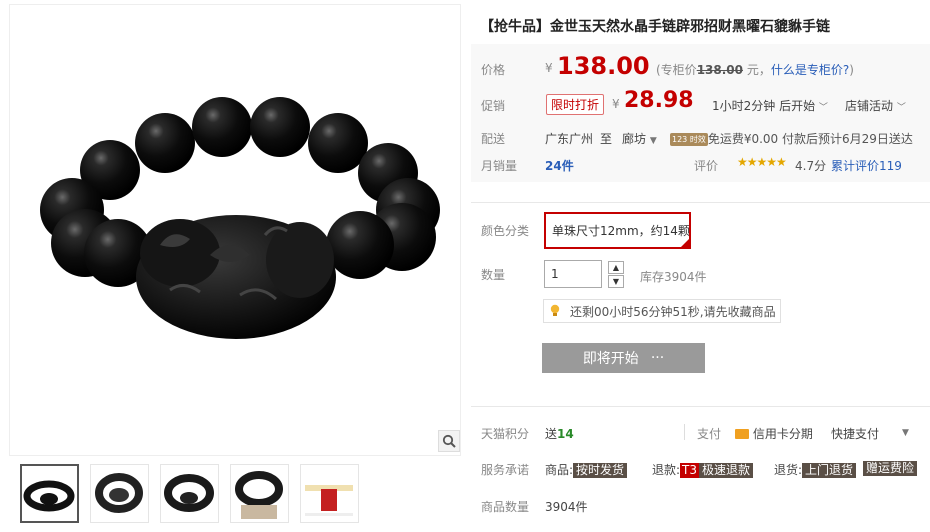 The image size is (930, 532). I want to click on promo-label: 促销, so click(493, 106).